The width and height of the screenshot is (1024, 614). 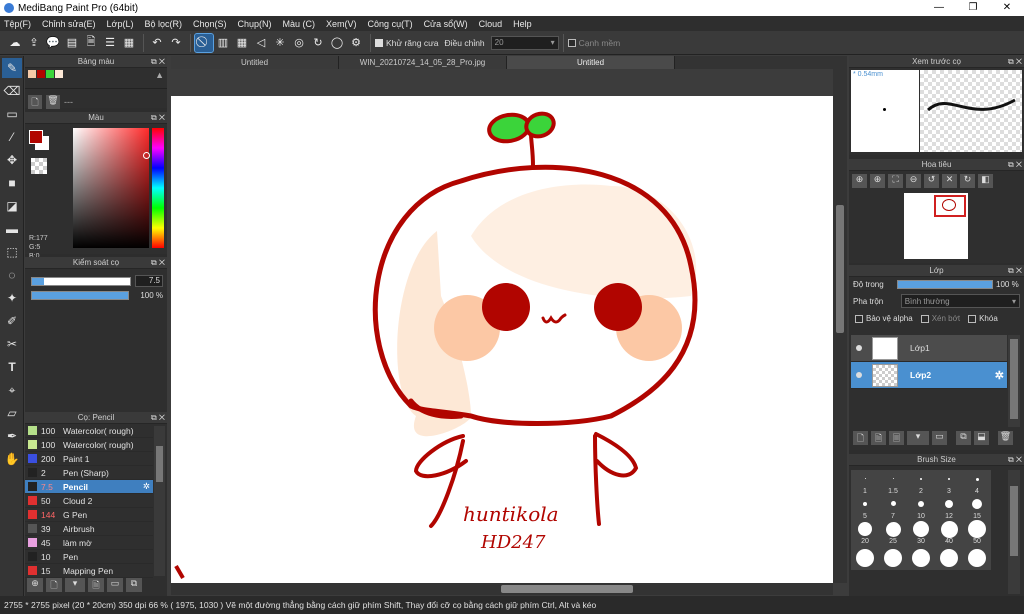 I want to click on brush-size-option: 15, so click(x=977, y=507).